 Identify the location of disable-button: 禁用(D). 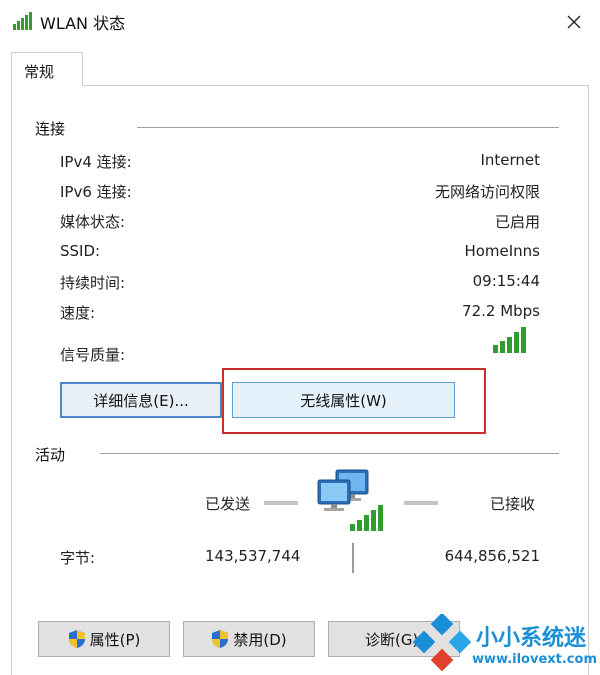
(249, 639).